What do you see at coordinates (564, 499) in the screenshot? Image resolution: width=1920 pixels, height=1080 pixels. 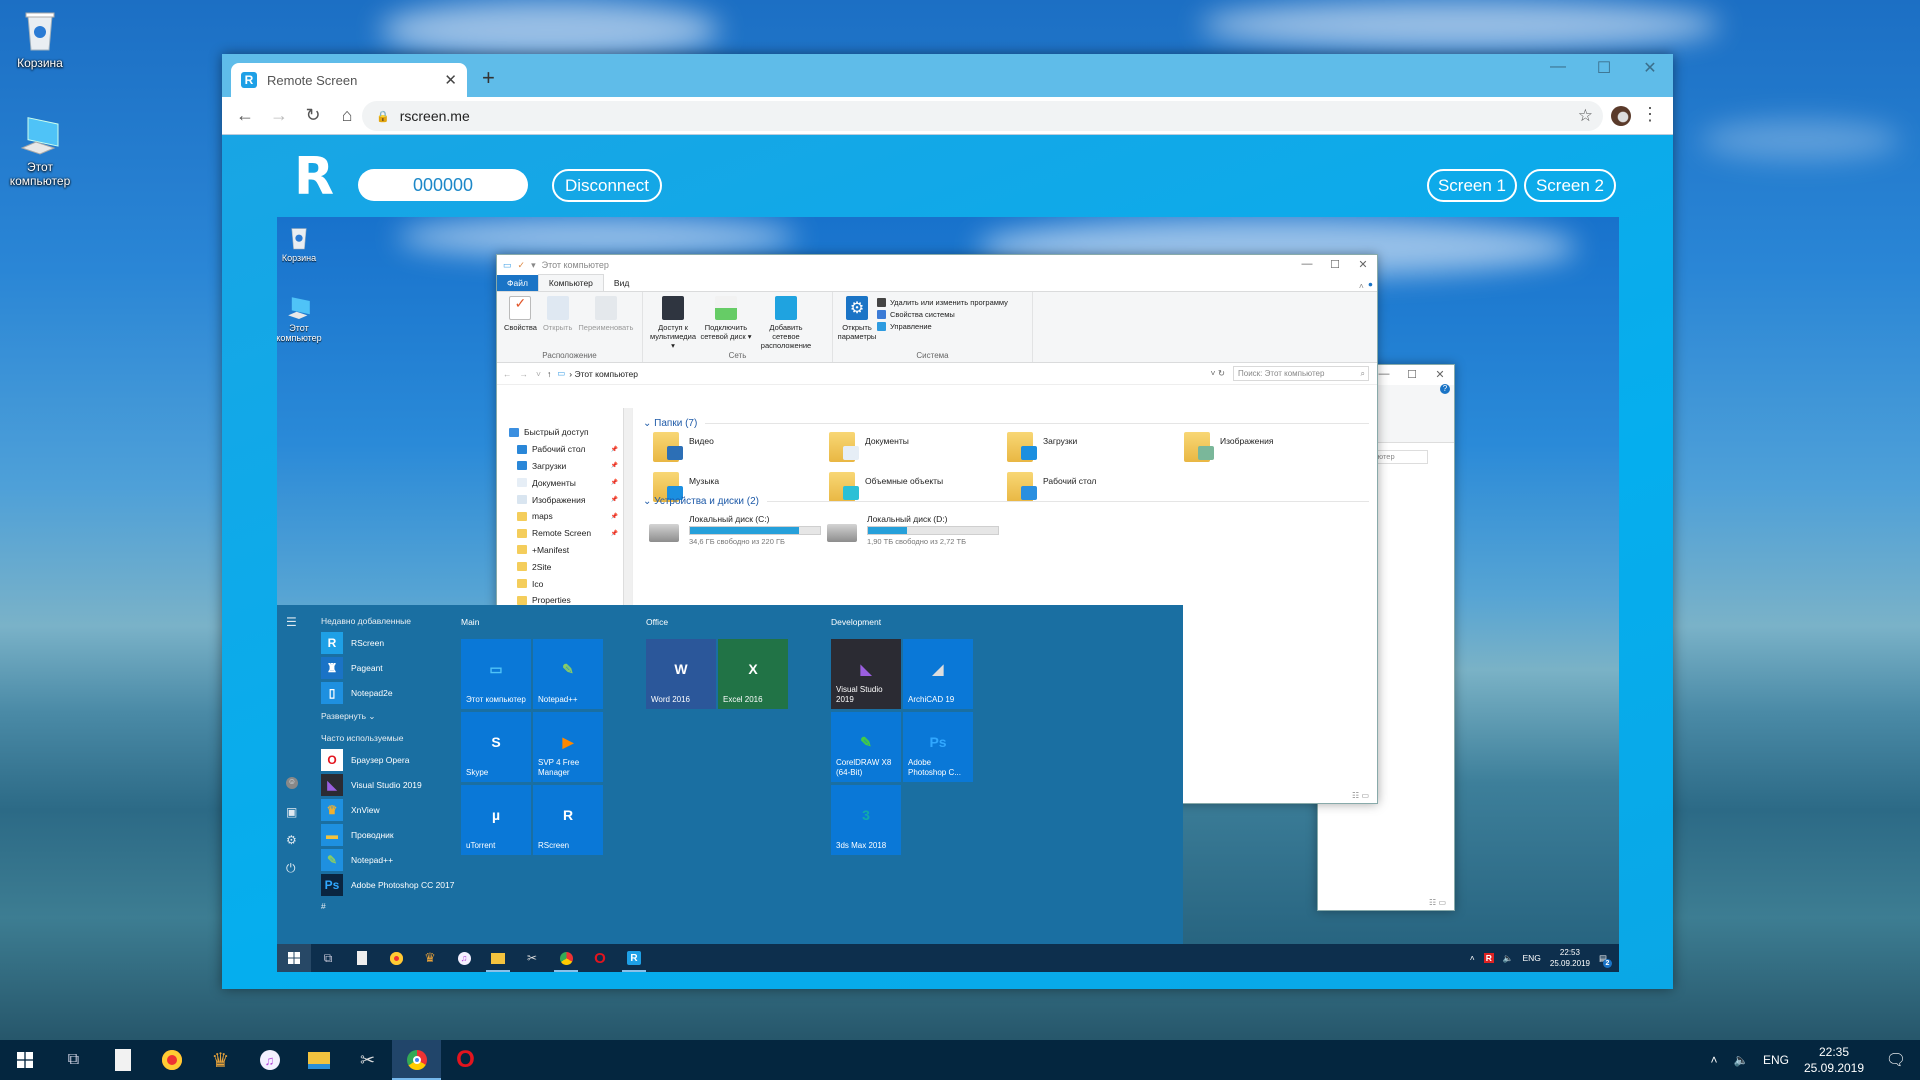 I see `nav-item: Изображения 📌` at bounding box center [564, 499].